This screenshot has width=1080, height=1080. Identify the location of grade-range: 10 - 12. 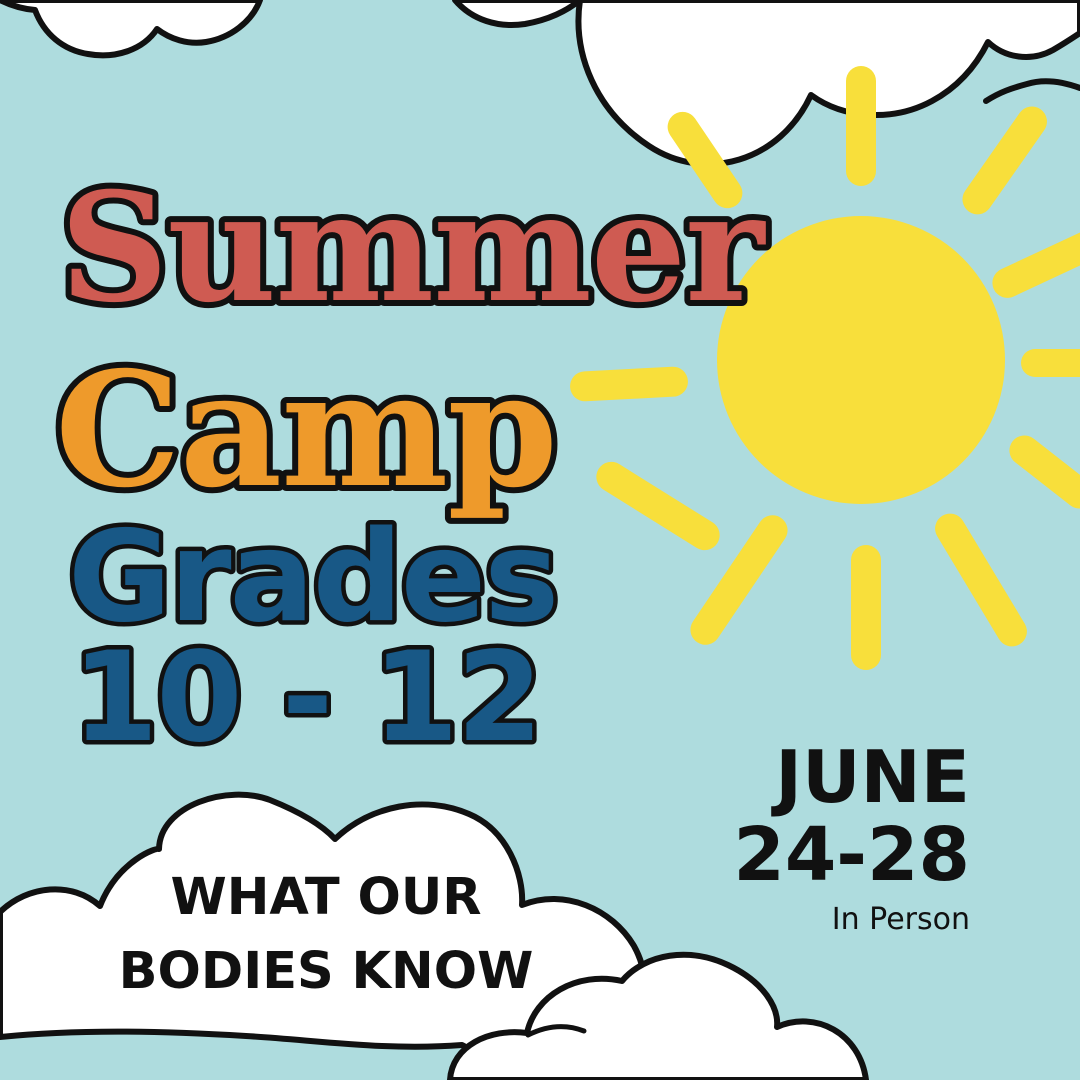
(306, 698).